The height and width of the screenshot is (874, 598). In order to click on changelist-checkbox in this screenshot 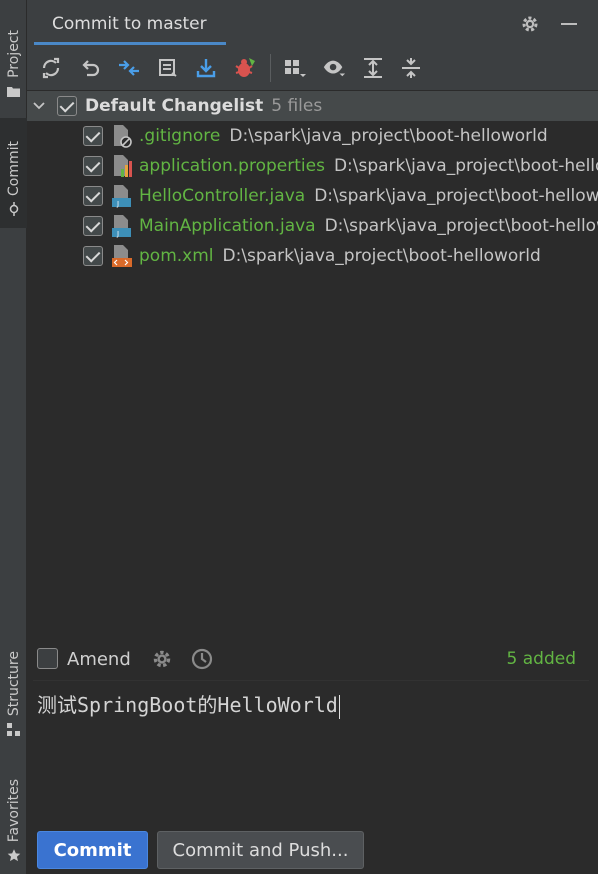, I will do `click(67, 106)`.